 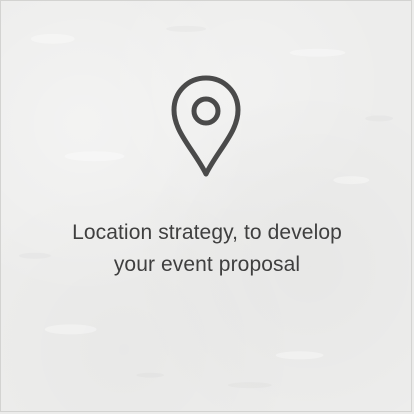 What do you see at coordinates (207, 264) in the screenshot?
I see `caption-line-2: your event proposal` at bounding box center [207, 264].